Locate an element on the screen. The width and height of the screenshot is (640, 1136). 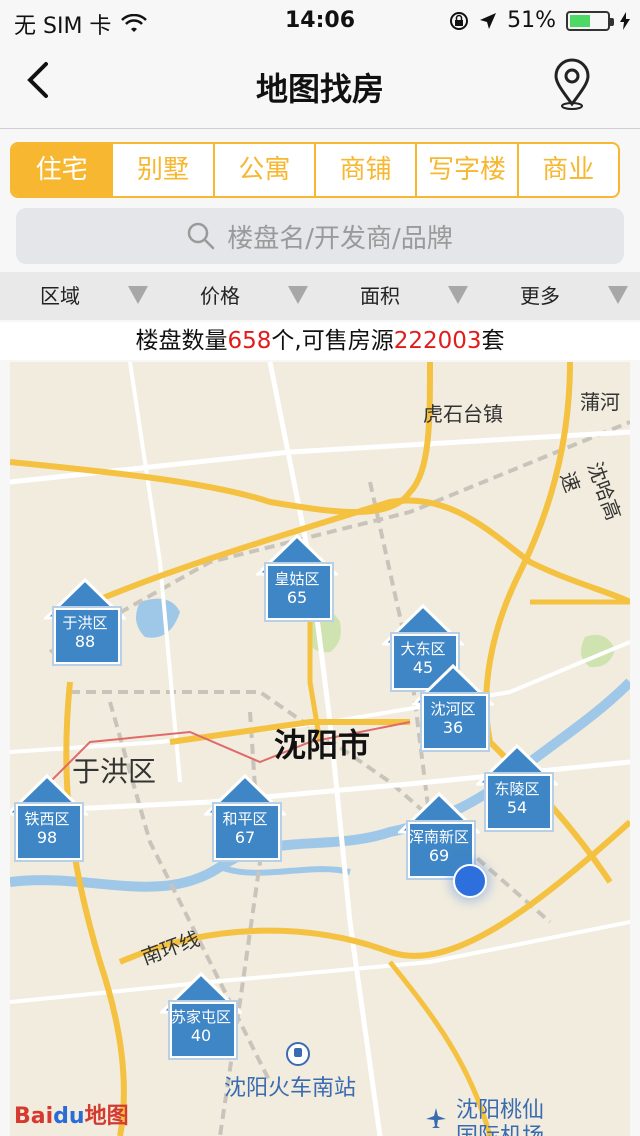
logo-part: 地图 is located at coordinates (106, 1116).